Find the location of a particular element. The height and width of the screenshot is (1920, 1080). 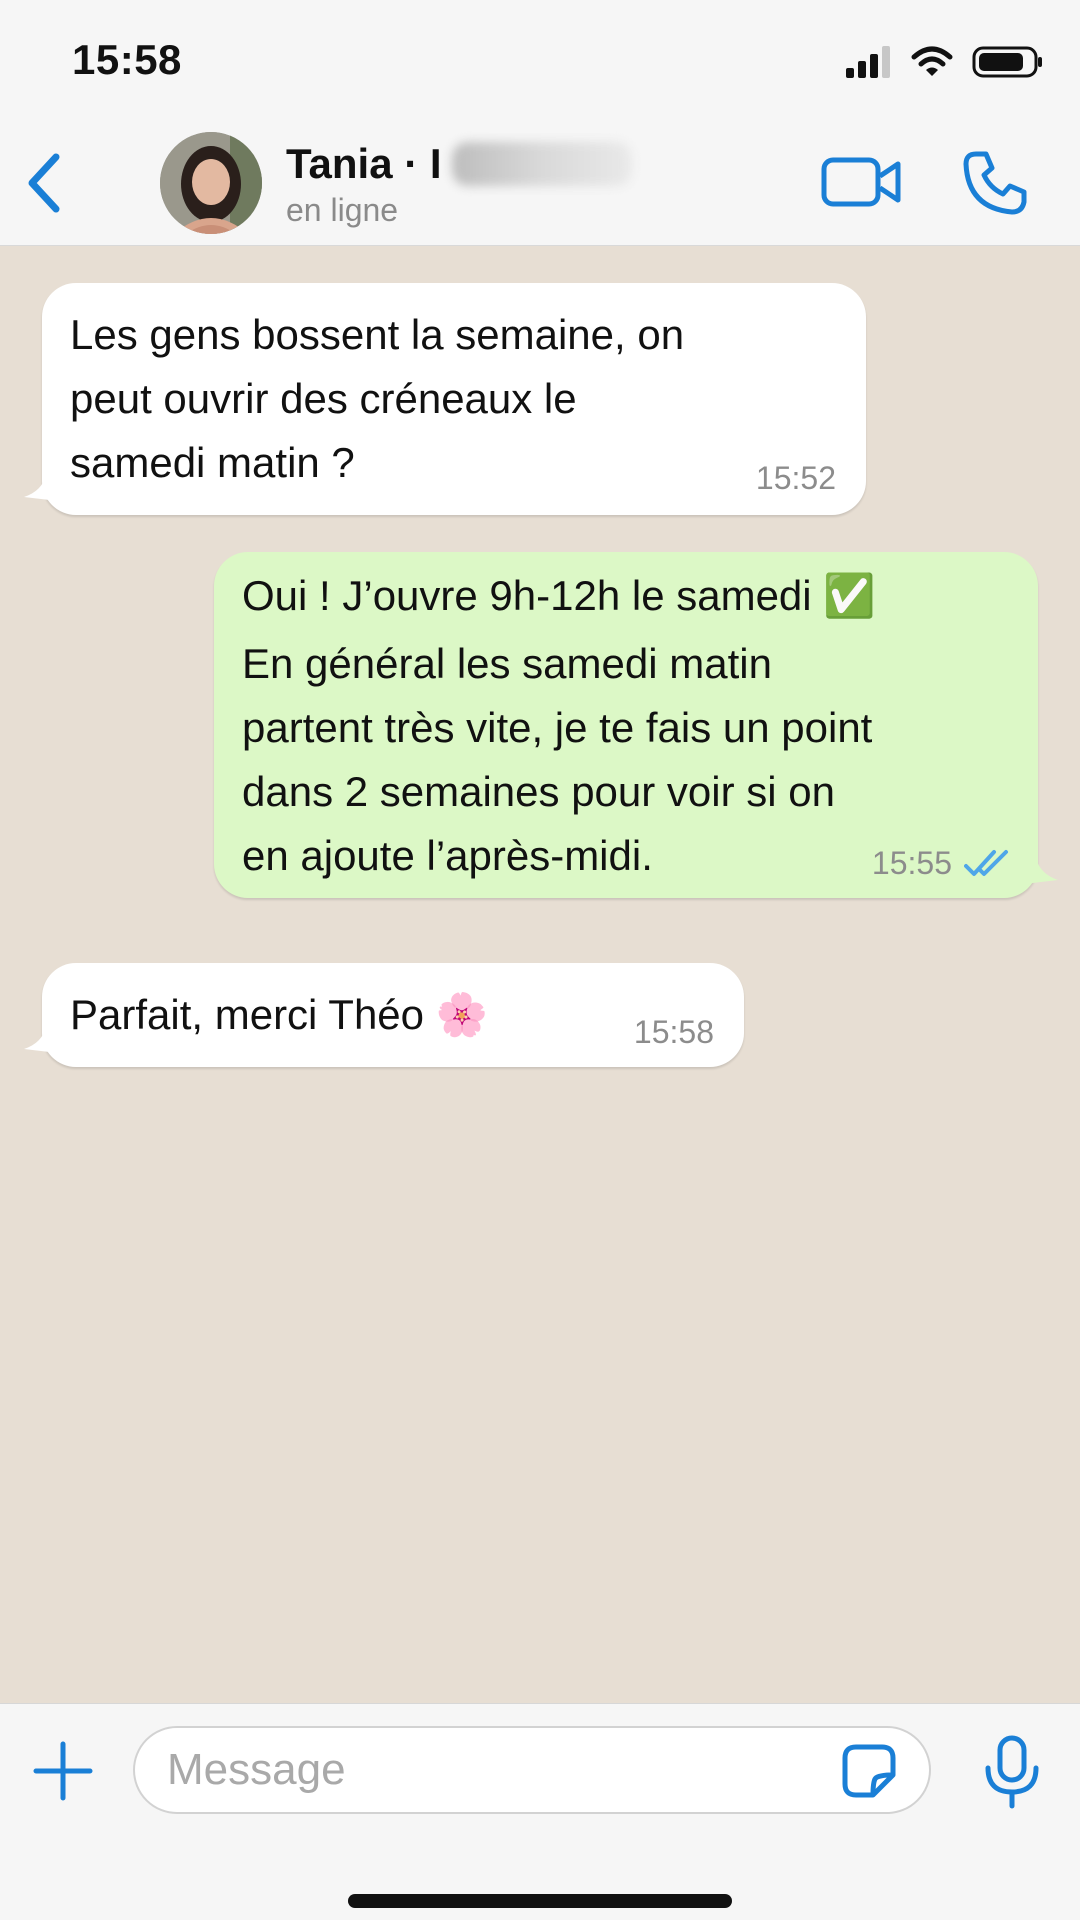

message-line: dans 2 semaines pour voir si on is located at coordinates (538, 791).